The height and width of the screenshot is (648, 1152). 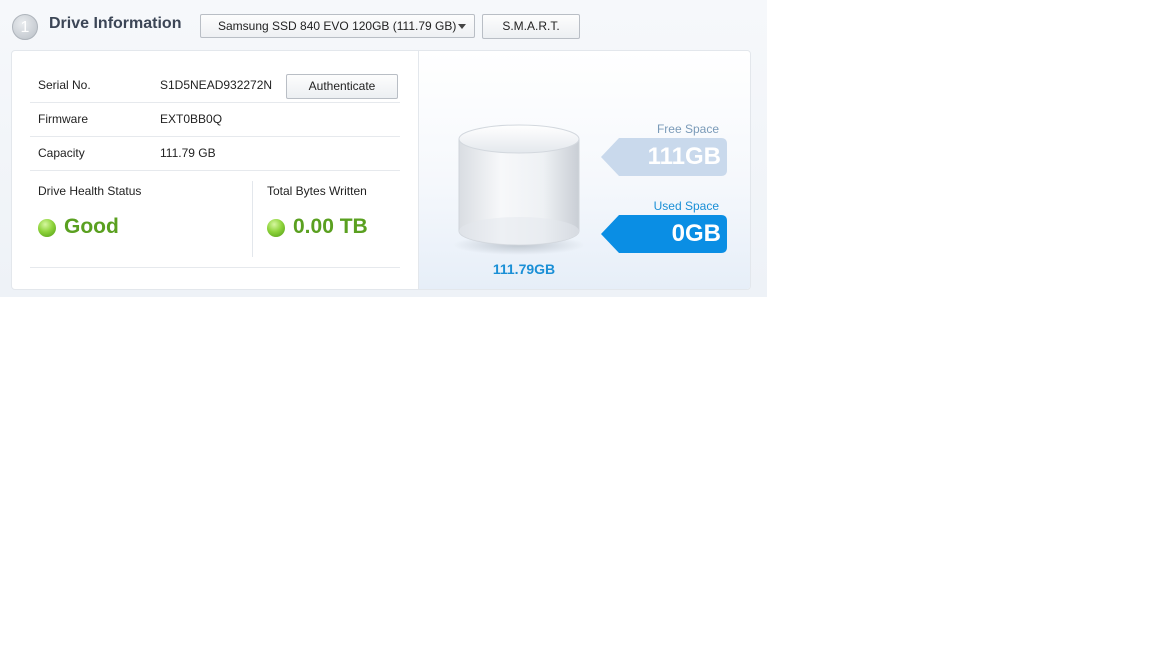 What do you see at coordinates (664, 234) in the screenshot?
I see `used-space-tag: 0GB` at bounding box center [664, 234].